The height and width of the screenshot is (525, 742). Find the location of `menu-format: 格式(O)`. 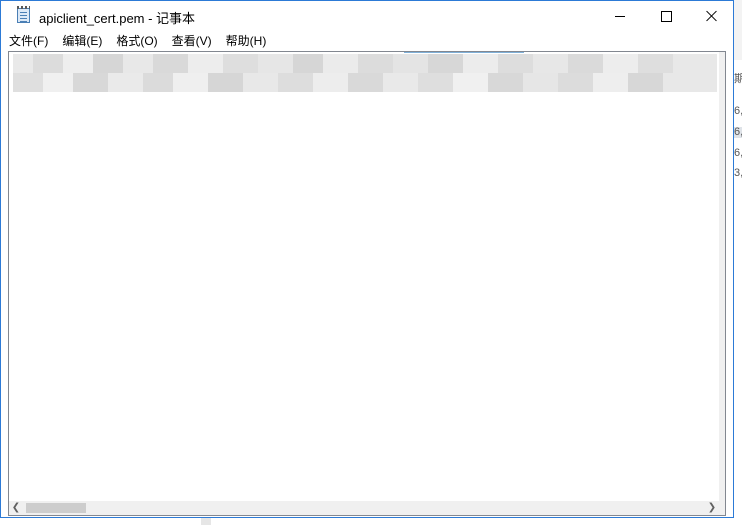

menu-format: 格式(O) is located at coordinates (136, 41).